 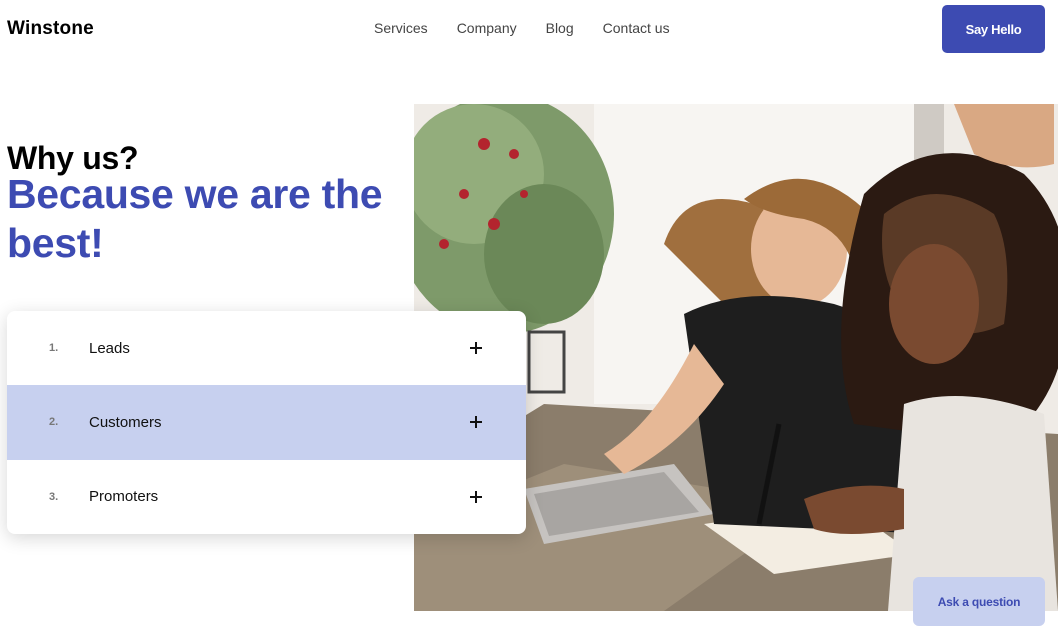 I want to click on main-nav: Services Company Blog Contact us, so click(x=522, y=28).